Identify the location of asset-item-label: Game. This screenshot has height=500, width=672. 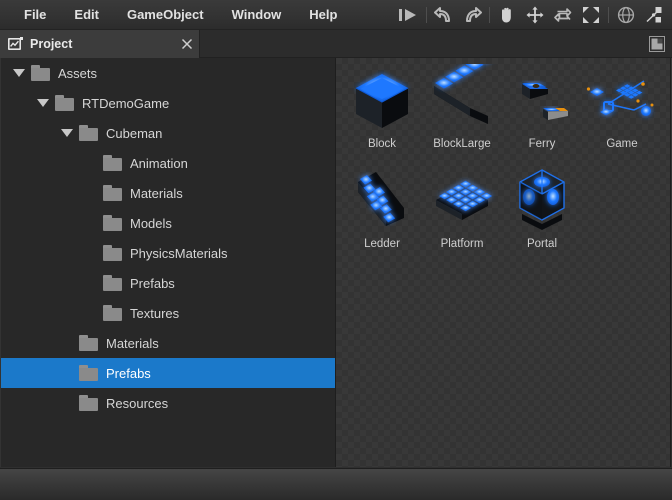
(622, 144).